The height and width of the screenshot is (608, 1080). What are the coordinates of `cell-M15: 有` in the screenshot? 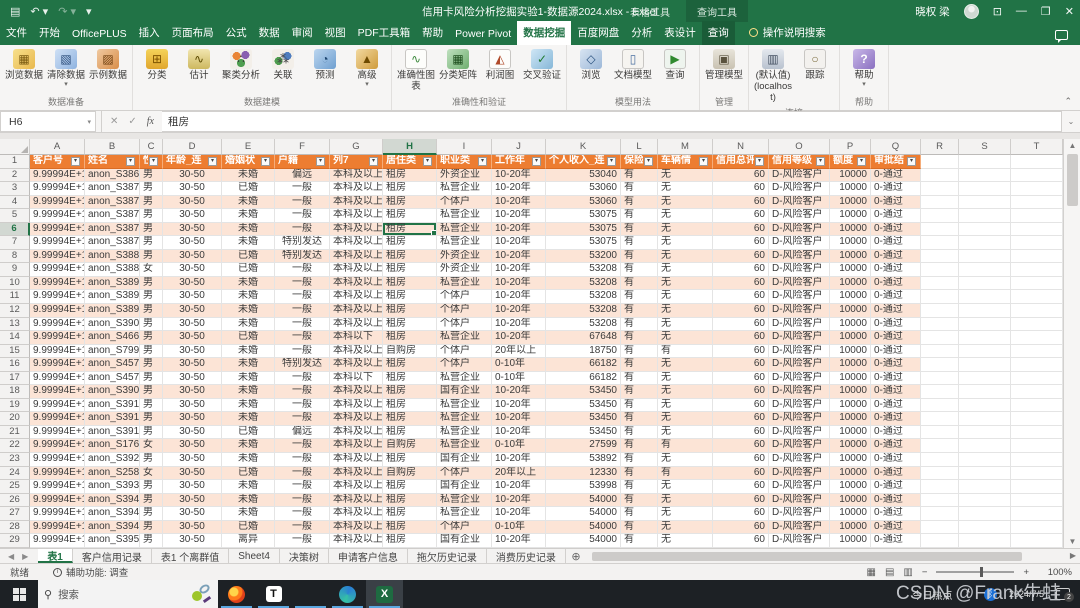 It's located at (685, 351).